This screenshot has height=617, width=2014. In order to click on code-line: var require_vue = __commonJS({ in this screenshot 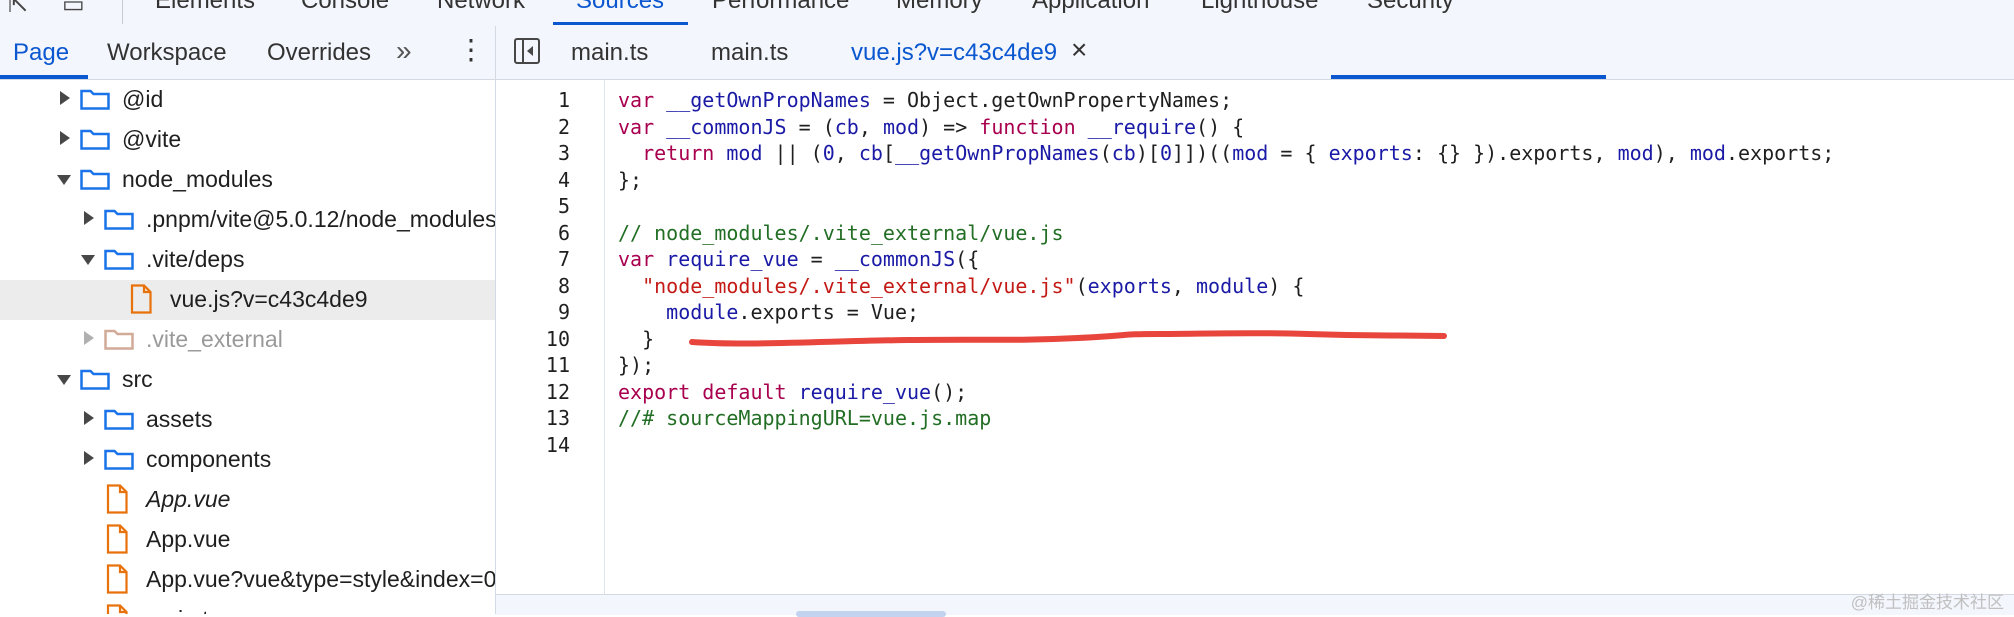, I will do `click(798, 259)`.